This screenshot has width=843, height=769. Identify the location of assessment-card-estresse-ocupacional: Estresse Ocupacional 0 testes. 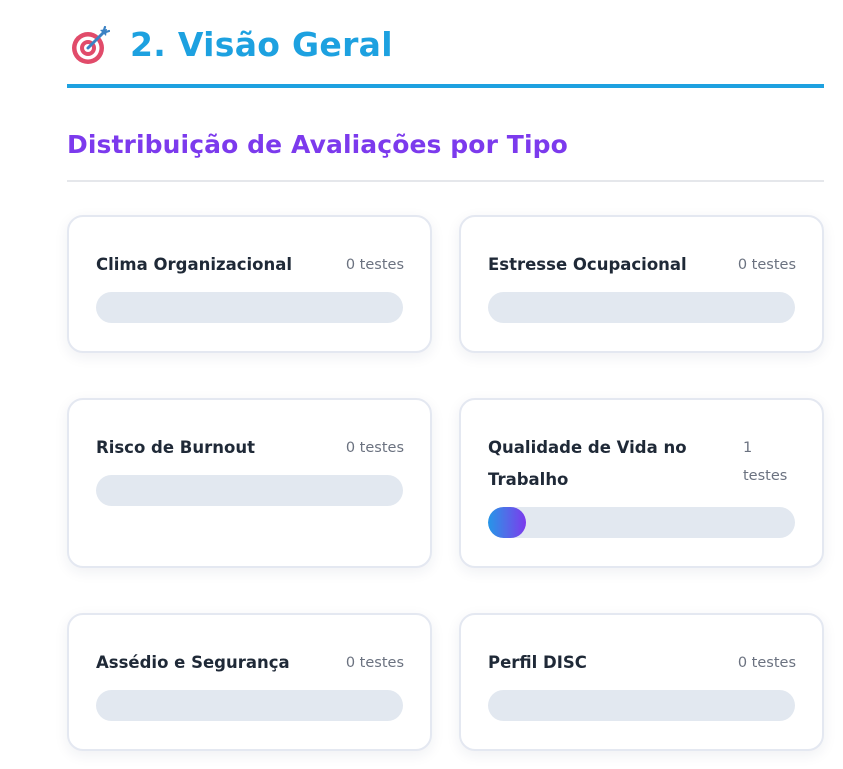
(641, 284).